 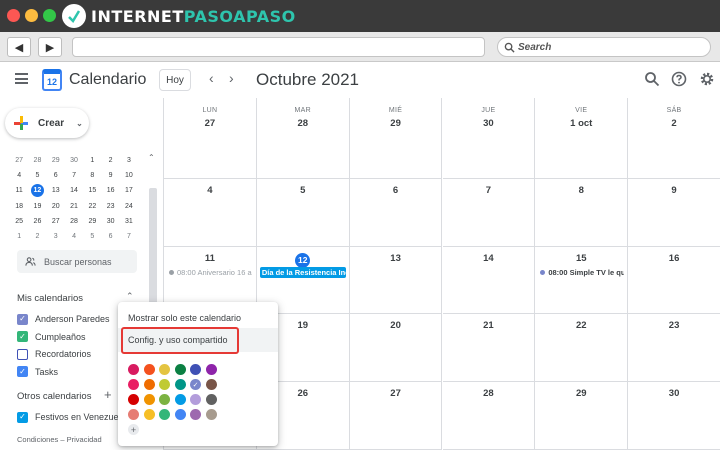 I want to click on color-swatch-selected: ✓, so click(x=195, y=384).